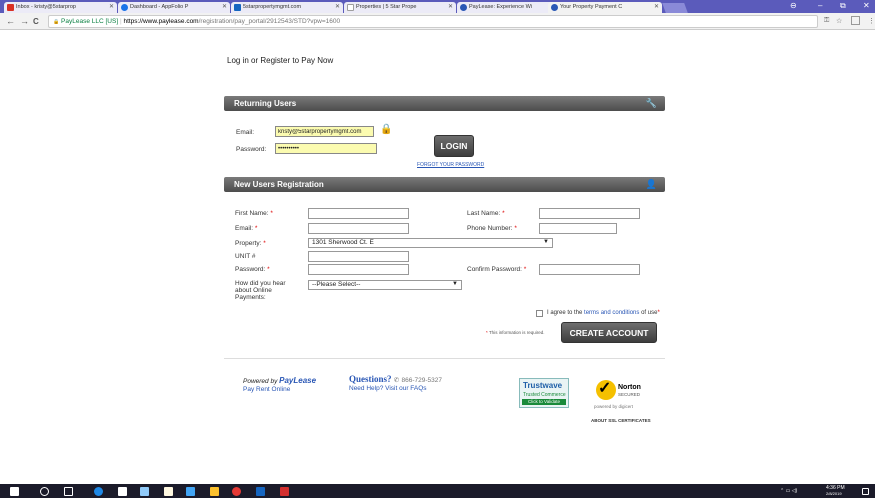 The image size is (875, 498). I want to click on powered-by: Powered by PayLease, so click(280, 380).